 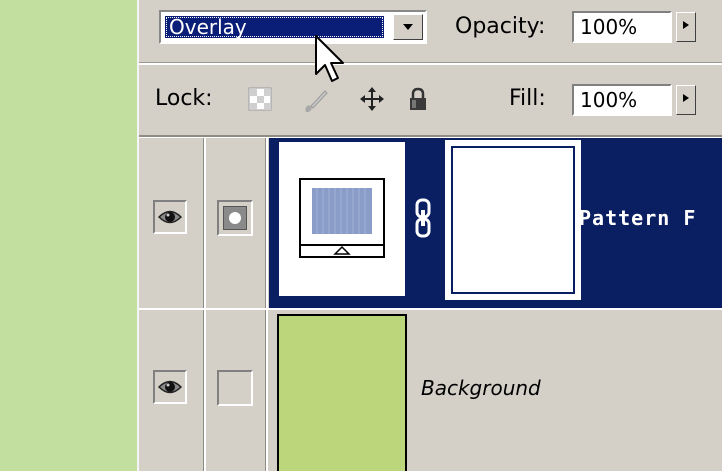 I want to click on link-indicator-empty, so click(x=235, y=388).